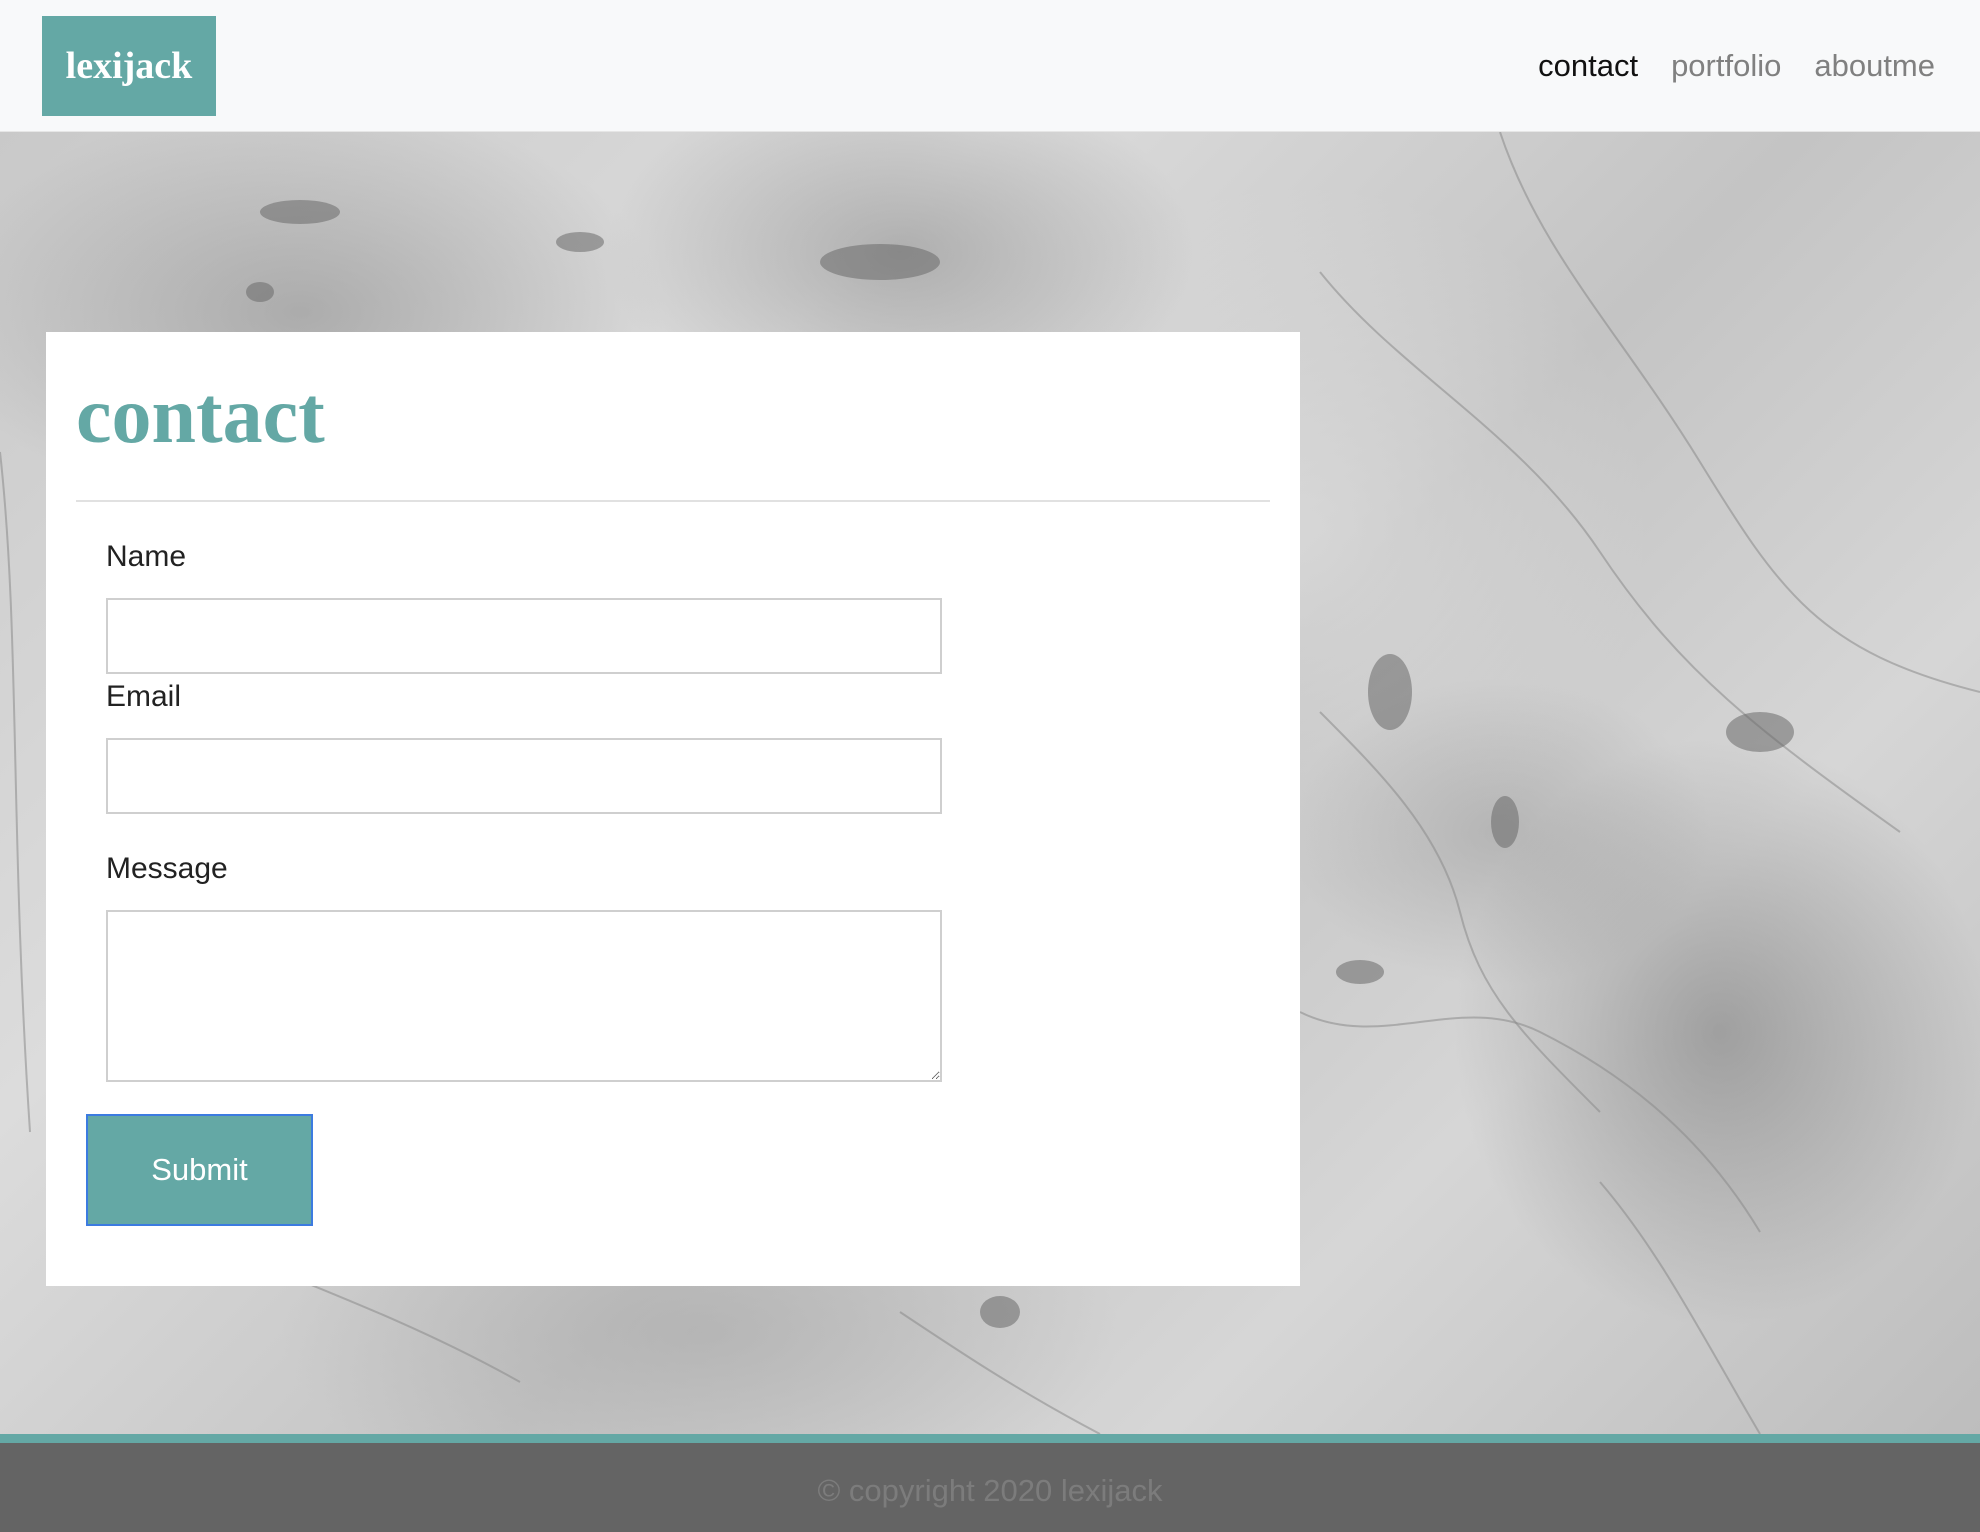  I want to click on page-footer: © copyright 2020 lexijack, so click(990, 1483).